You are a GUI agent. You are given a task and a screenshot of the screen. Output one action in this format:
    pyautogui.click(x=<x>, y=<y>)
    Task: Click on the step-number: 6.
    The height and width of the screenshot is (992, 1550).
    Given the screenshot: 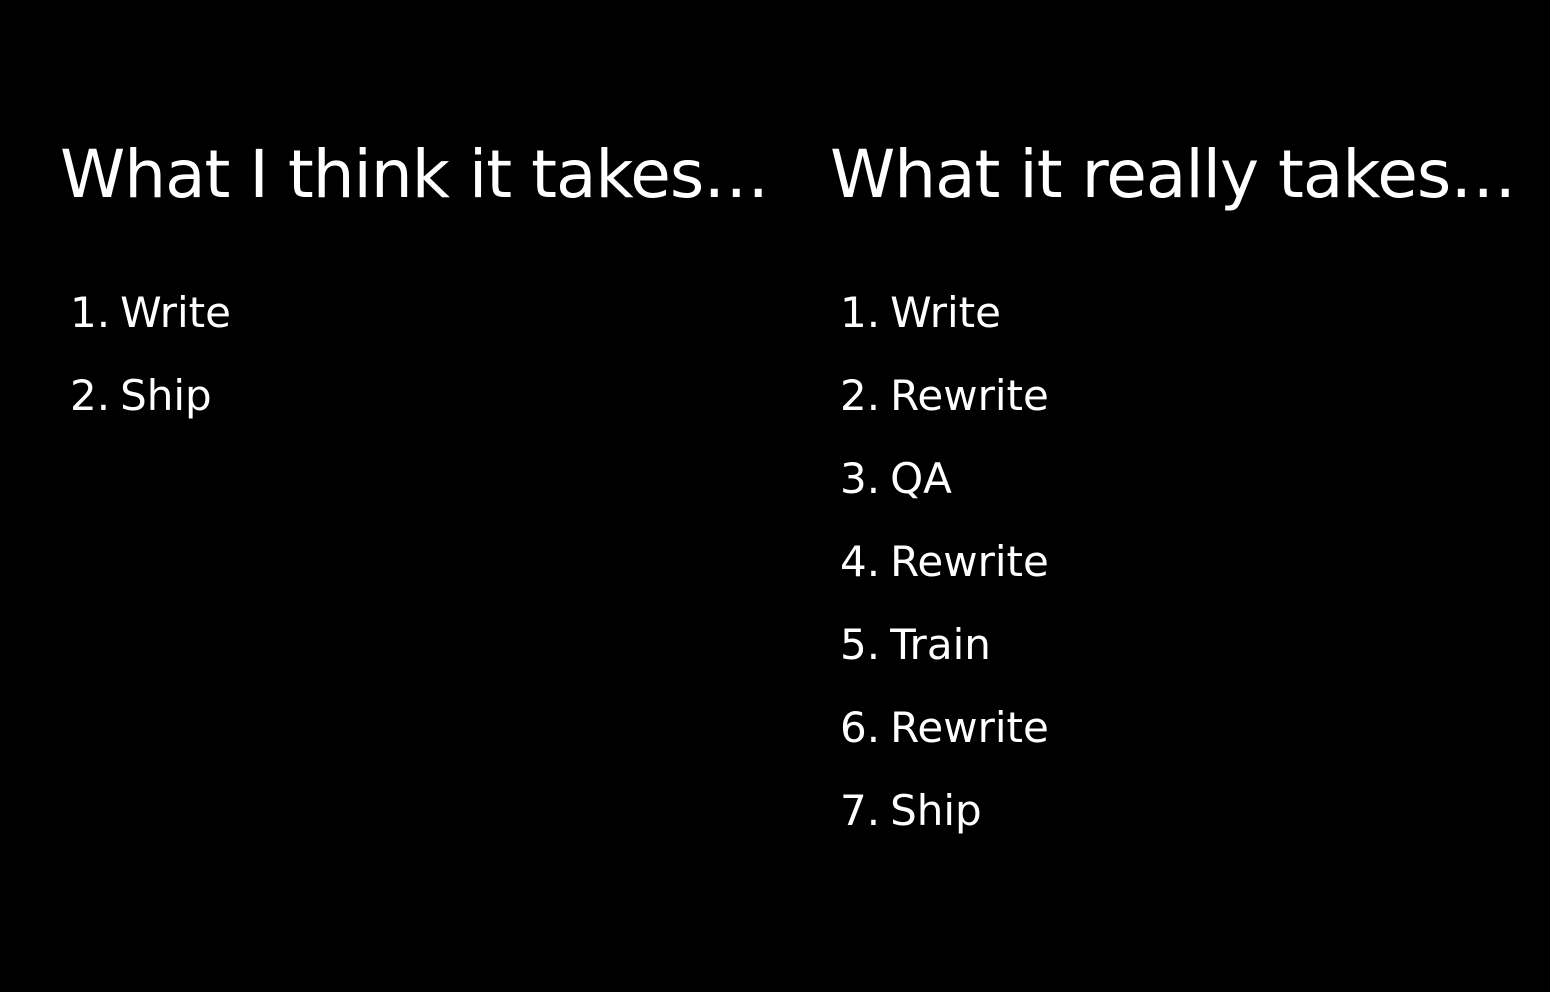 What is the action you would take?
    pyautogui.click(x=860, y=727)
    